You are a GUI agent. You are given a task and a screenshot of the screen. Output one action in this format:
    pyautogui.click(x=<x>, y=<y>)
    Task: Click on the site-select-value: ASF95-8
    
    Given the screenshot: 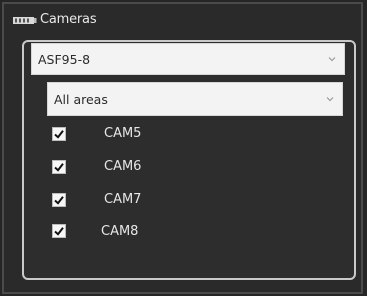 What is the action you would take?
    pyautogui.click(x=64, y=59)
    